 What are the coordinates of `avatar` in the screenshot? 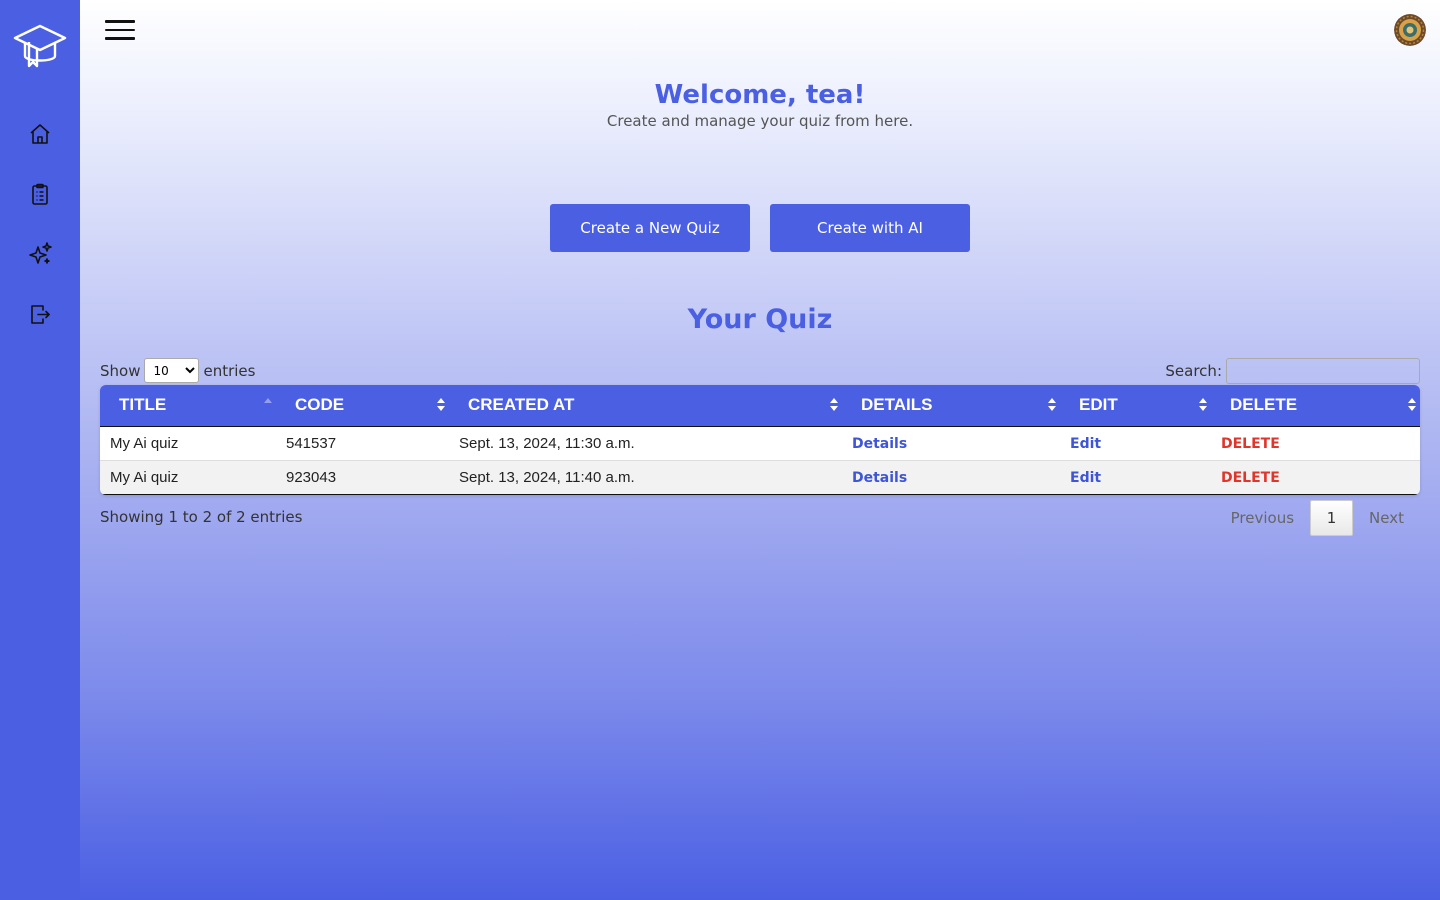 It's located at (1410, 30).